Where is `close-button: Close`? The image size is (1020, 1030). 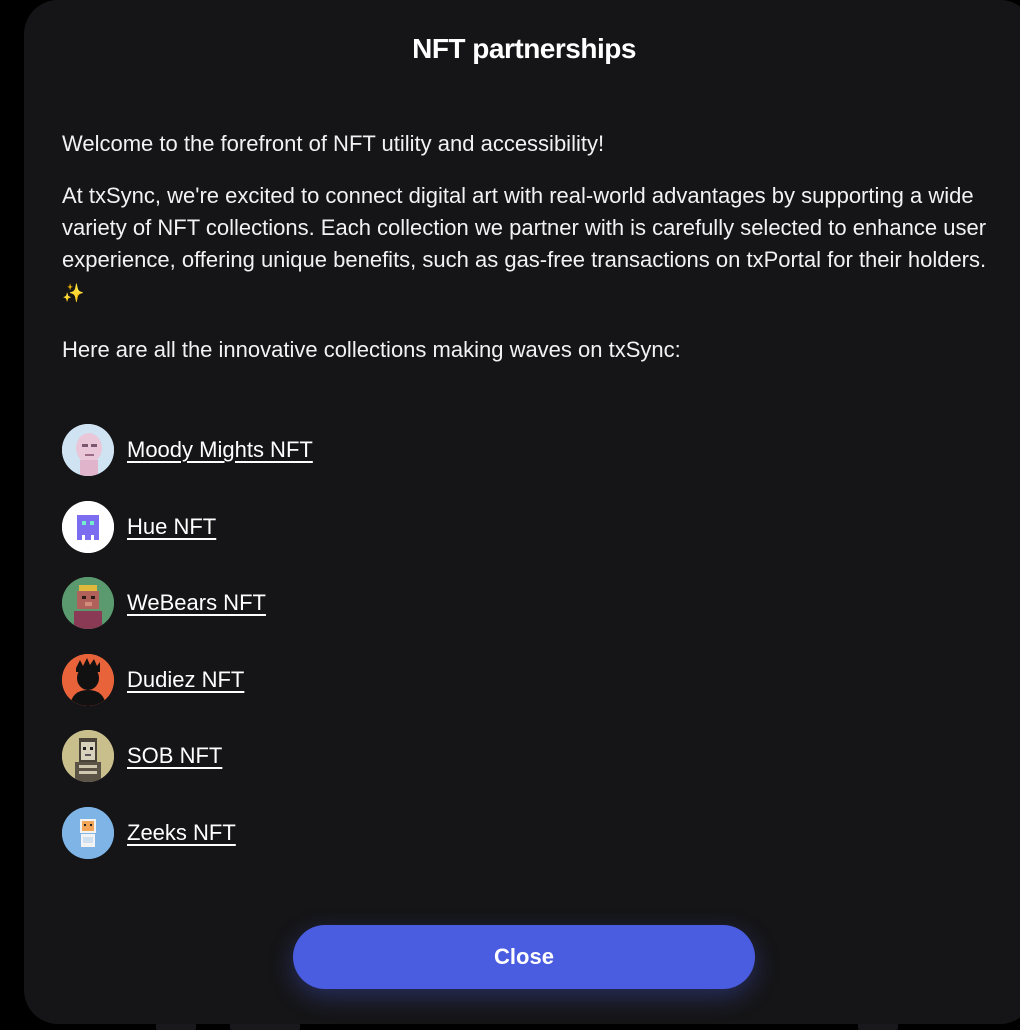
close-button: Close is located at coordinates (524, 957).